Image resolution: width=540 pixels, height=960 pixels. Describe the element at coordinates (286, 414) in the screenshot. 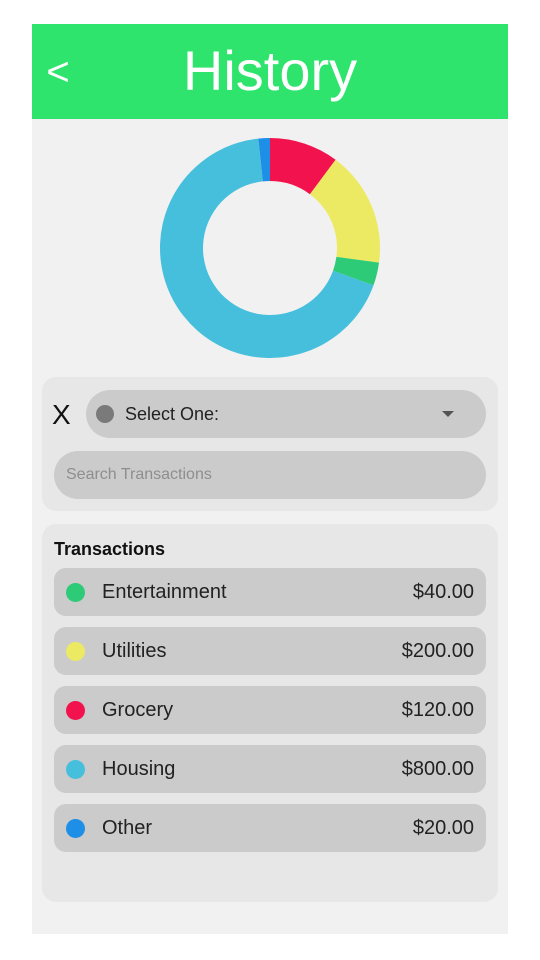

I see `category-select: Select One:` at that location.